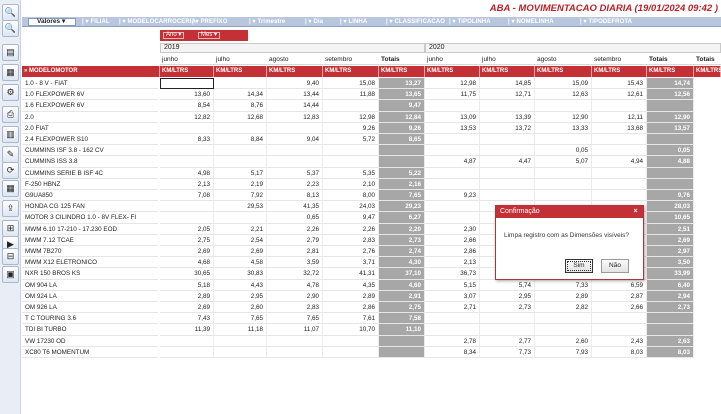 Image resolution: width=721 pixels, height=414 pixels. I want to click on data-cell: 33,99, so click(670, 274).